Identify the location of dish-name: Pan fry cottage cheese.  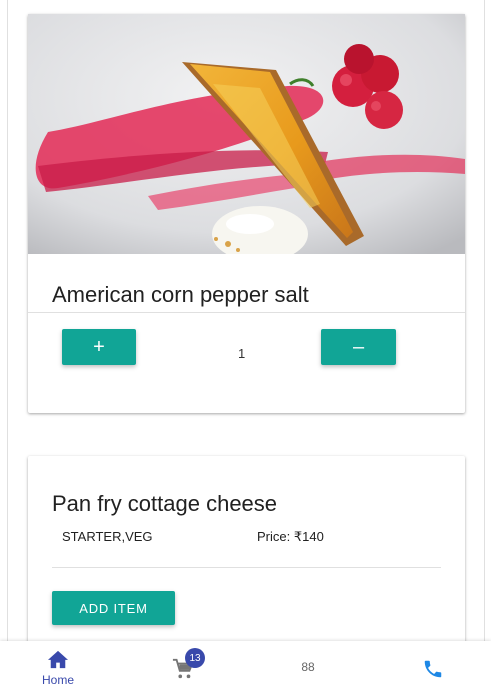
(165, 503).